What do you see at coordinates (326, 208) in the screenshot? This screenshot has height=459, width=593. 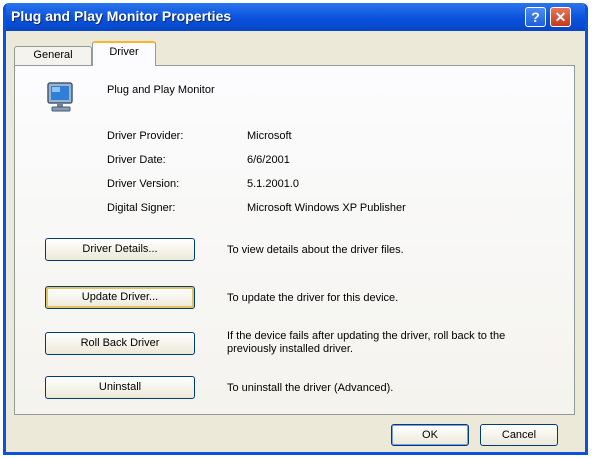 I see `digital-signer-value: Microsoft Windows XP Publisher` at bounding box center [326, 208].